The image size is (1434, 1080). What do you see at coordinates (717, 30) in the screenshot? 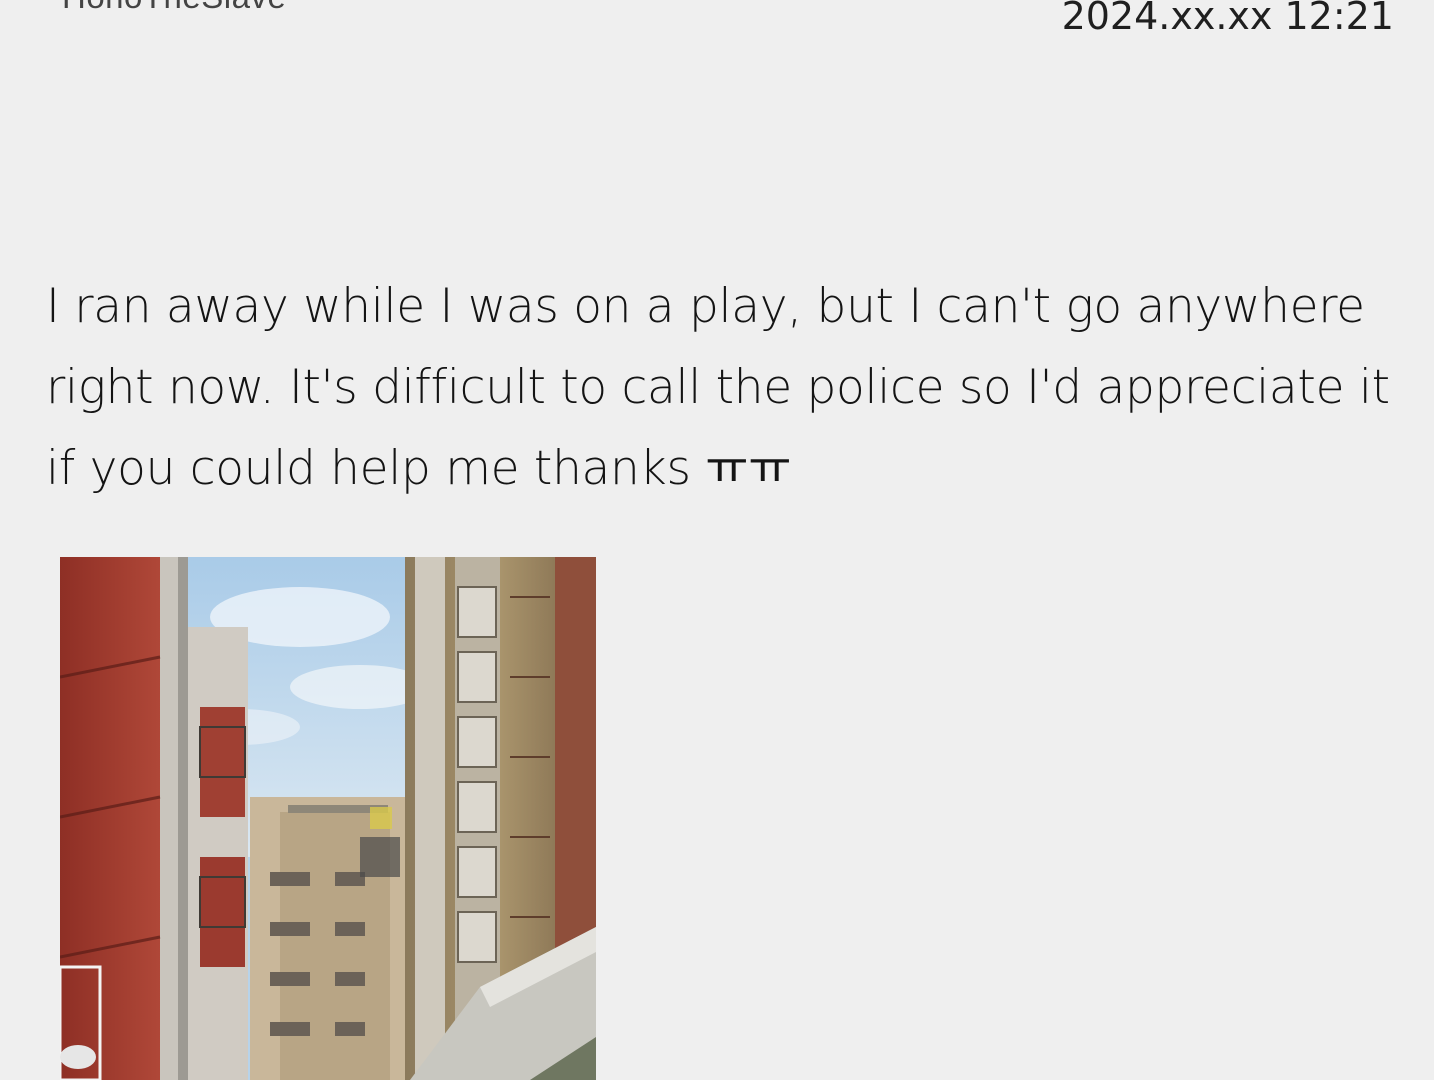
I see `post-header: HonoTheSlave 2024.xx.xx 12:21` at bounding box center [717, 30].